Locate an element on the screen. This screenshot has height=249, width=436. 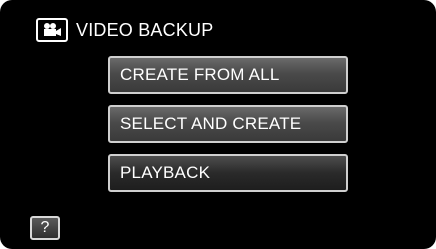
select-and-create-button: SELECT AND CREATE is located at coordinates (228, 124).